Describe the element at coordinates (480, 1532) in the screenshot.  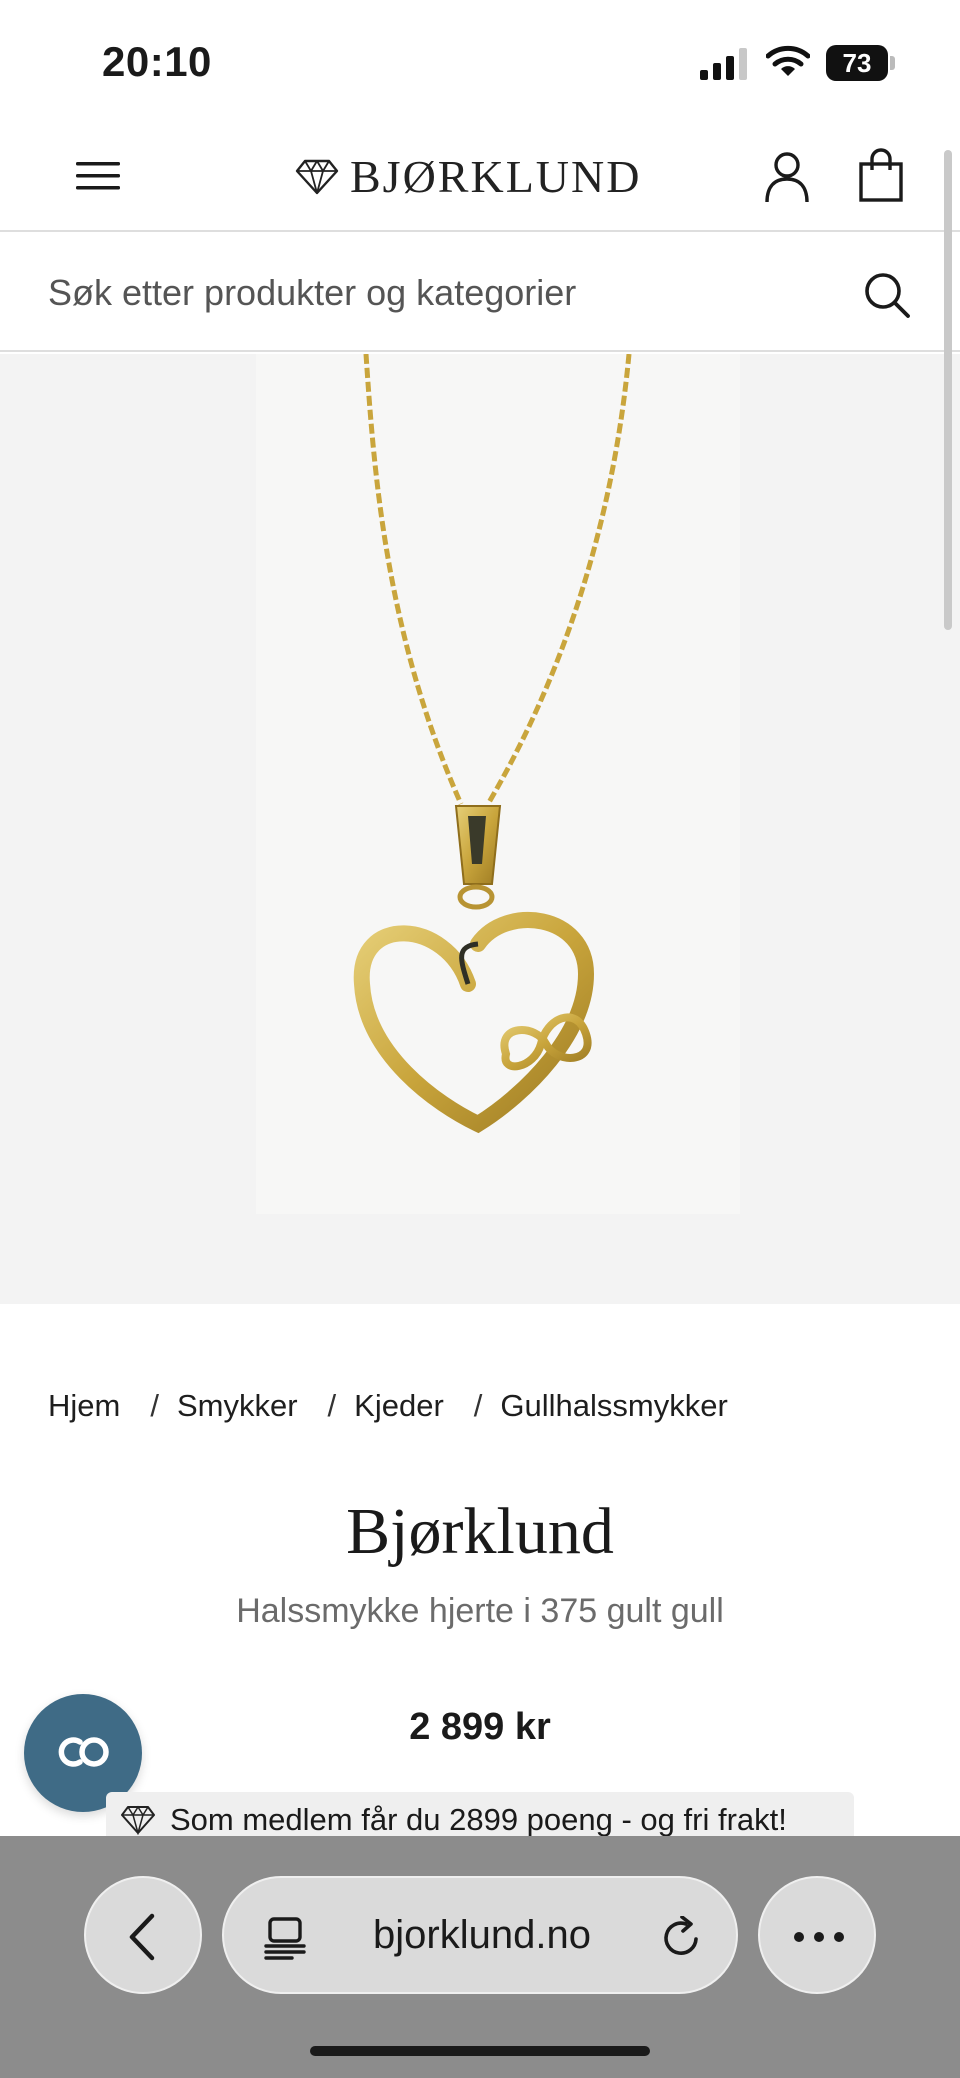
I see `product-brand: Bjørklund` at that location.